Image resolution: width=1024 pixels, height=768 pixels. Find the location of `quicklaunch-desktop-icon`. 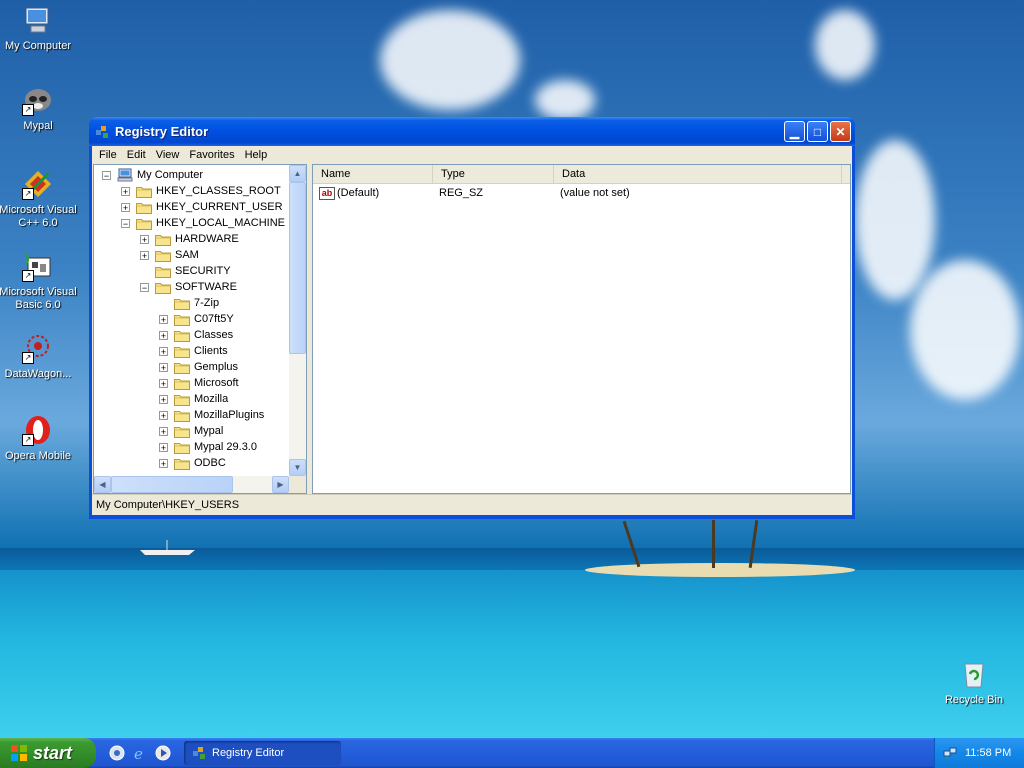

quicklaunch-desktop-icon is located at coordinates (117, 753).